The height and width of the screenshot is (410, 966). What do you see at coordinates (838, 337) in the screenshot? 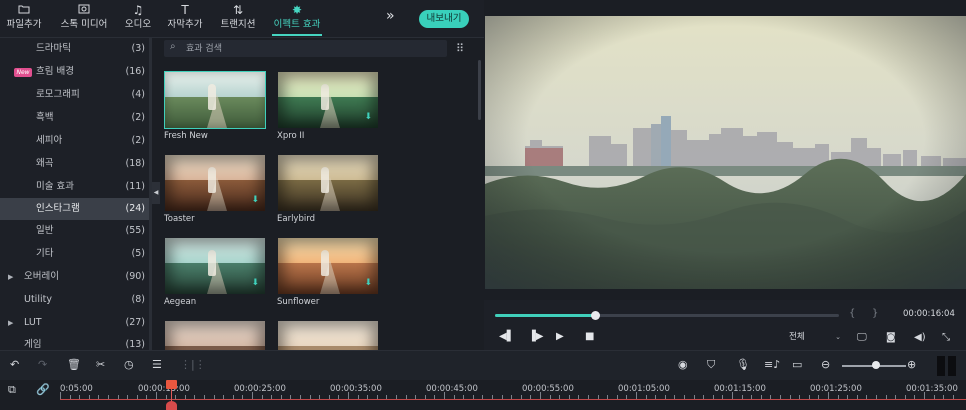
I see `chevron-down-icon: ⌄` at bounding box center [838, 337].